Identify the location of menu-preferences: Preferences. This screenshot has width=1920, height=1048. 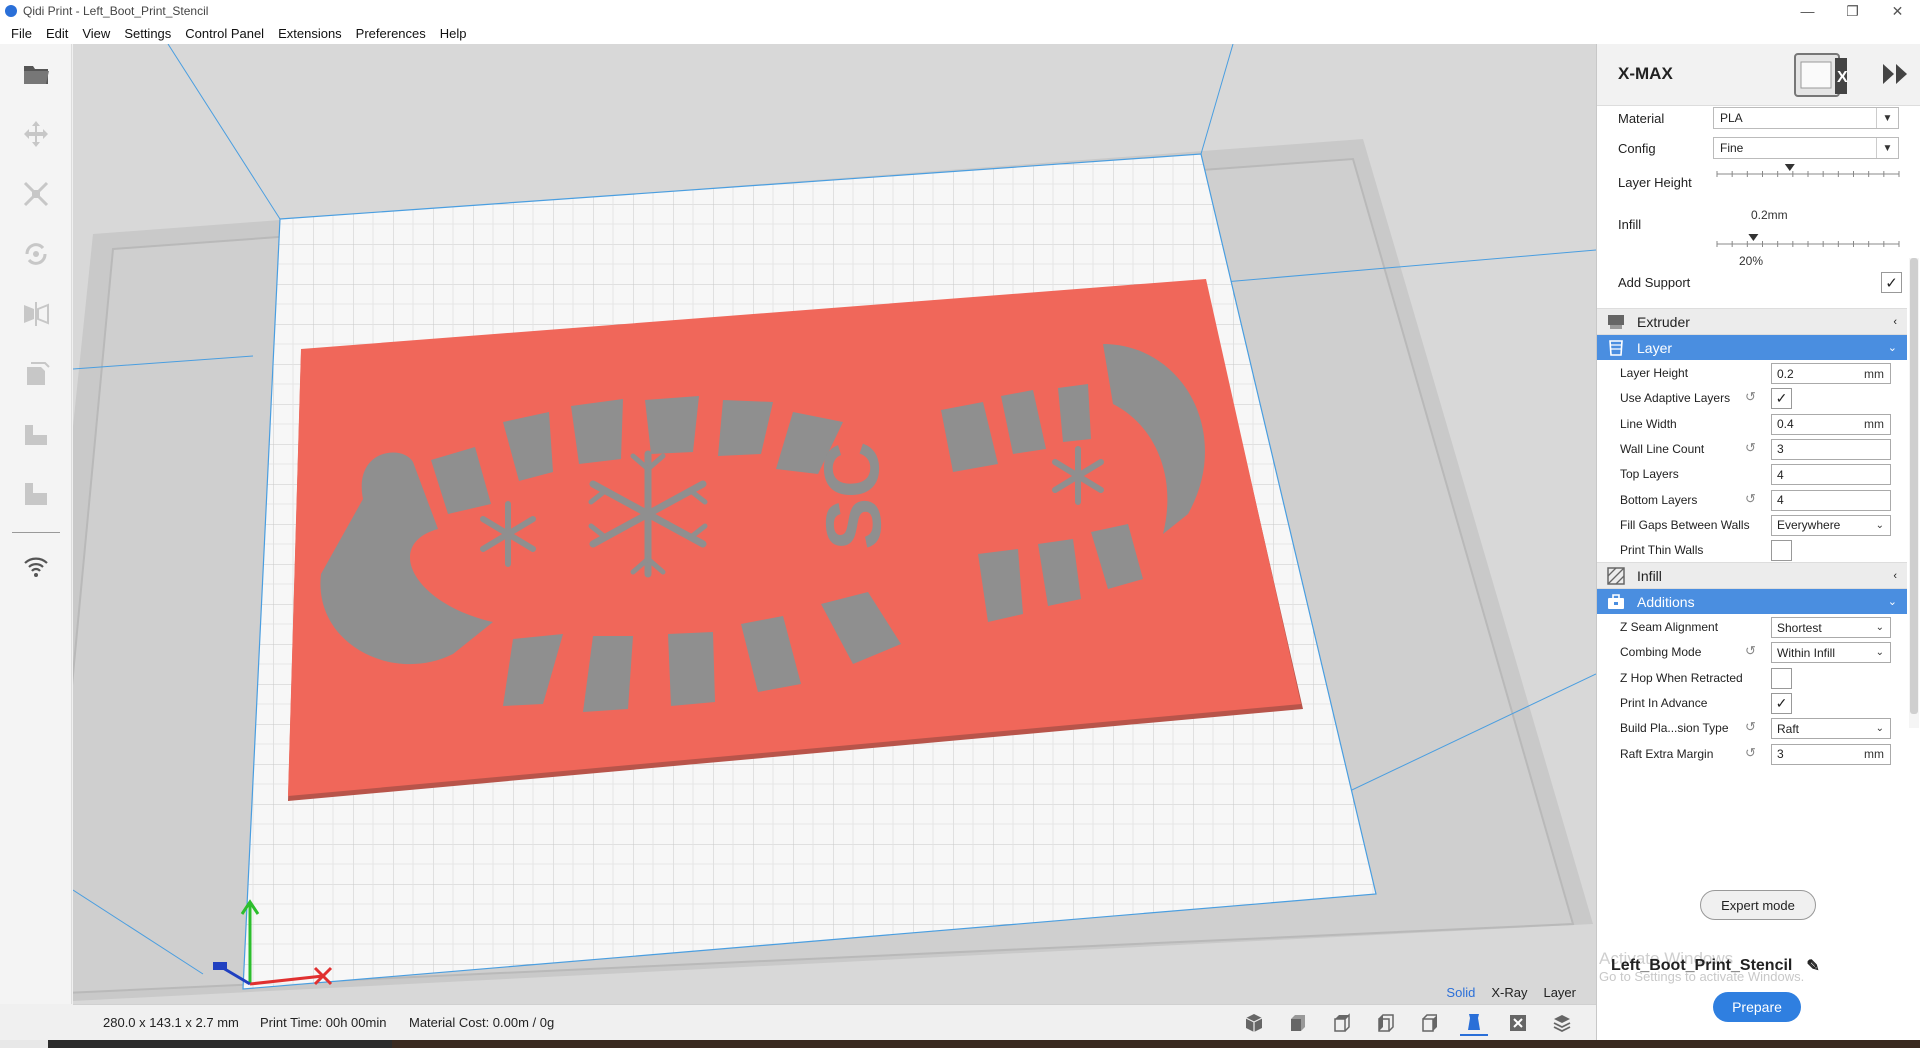
(391, 33).